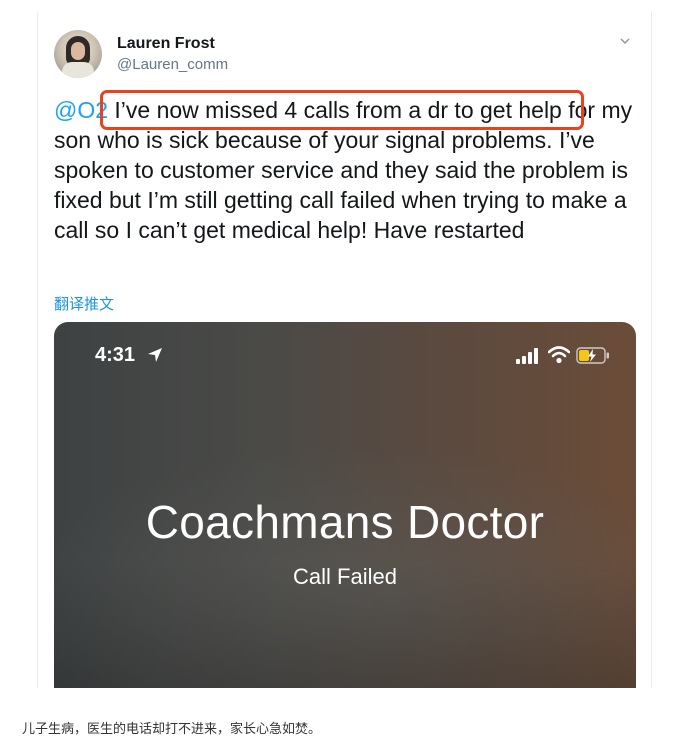 The image size is (685, 754). Describe the element at coordinates (172, 729) in the screenshot. I see `article-caption: 儿子生病，医生的电话却打不进来，家长心急如焚。` at that location.